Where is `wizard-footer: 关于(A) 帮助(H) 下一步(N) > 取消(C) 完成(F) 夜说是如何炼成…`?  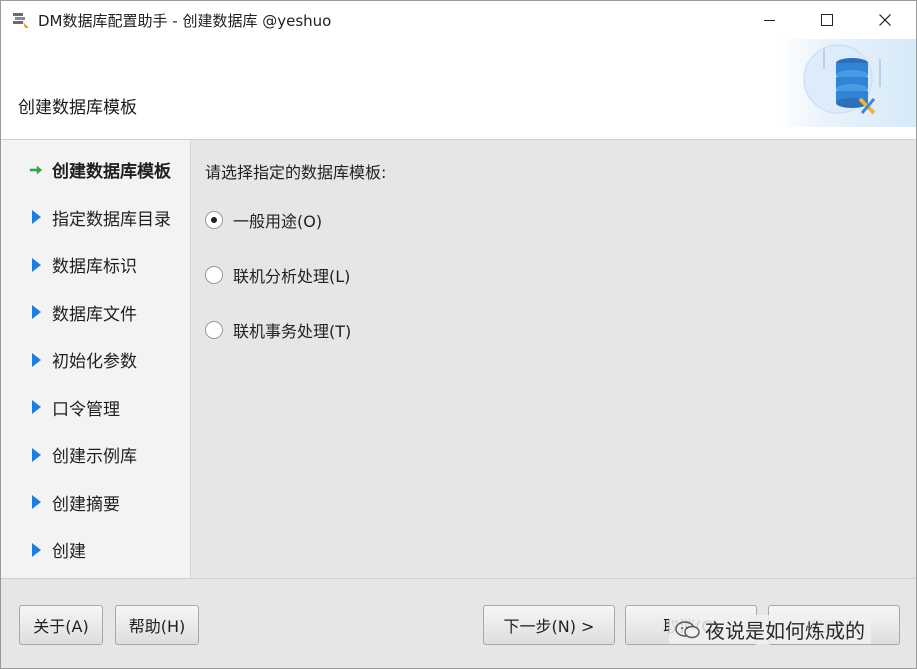
wizard-footer: 关于(A) 帮助(H) 下一步(N) > 取消(C) 完成(F) 夜说是如何炼成… is located at coordinates (458, 623).